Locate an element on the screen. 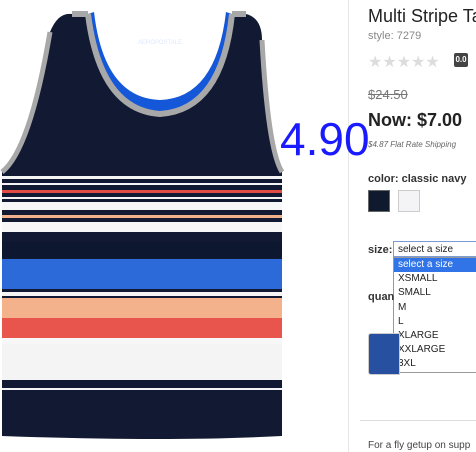 The height and width of the screenshot is (452, 476). color-label: color: classic navy is located at coordinates (417, 179).